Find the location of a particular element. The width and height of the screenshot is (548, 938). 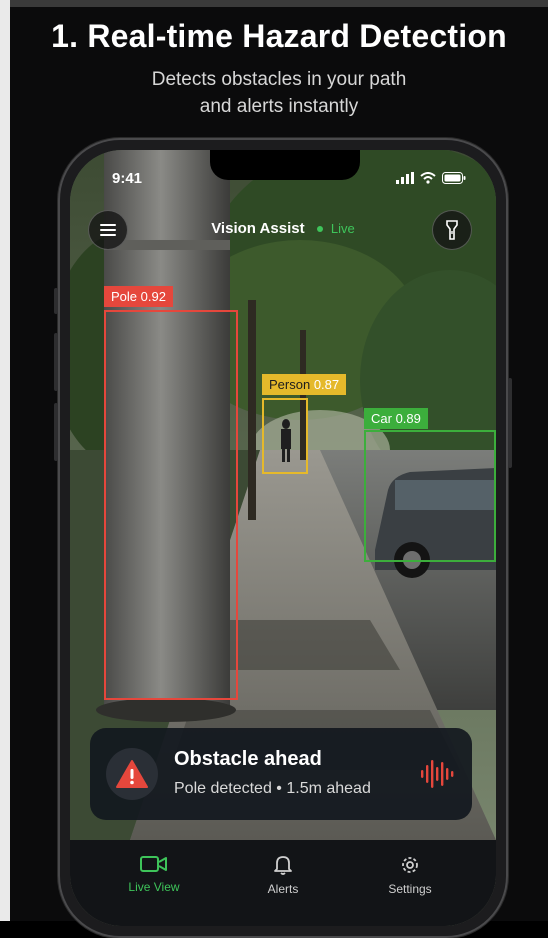

detection-label-car-score: 0.89 is located at coordinates (408, 418).